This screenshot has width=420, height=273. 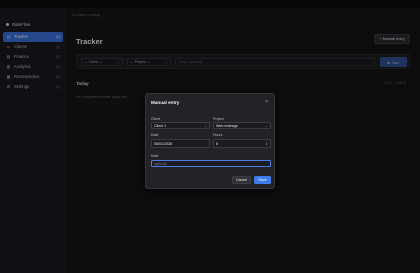 What do you see at coordinates (242, 143) in the screenshot?
I see `hours-field: 8 ⇕` at bounding box center [242, 143].